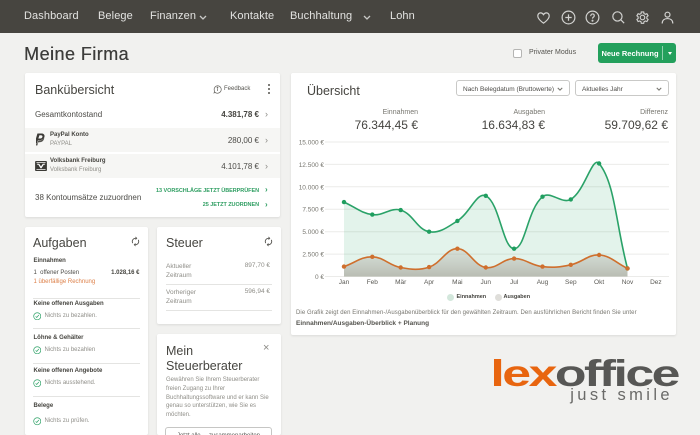  Describe the element at coordinates (429, 282) in the screenshot. I see `svg-text: Apr` at that location.